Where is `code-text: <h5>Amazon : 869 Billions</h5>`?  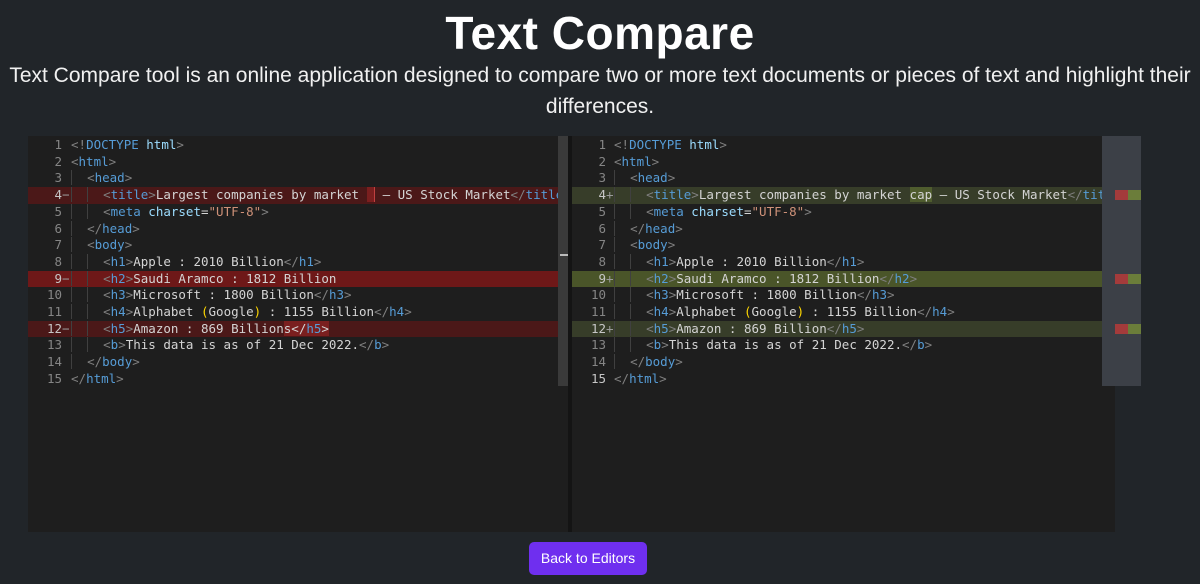 code-text: <h5>Amazon : 869 Billions</h5> is located at coordinates (200, 329).